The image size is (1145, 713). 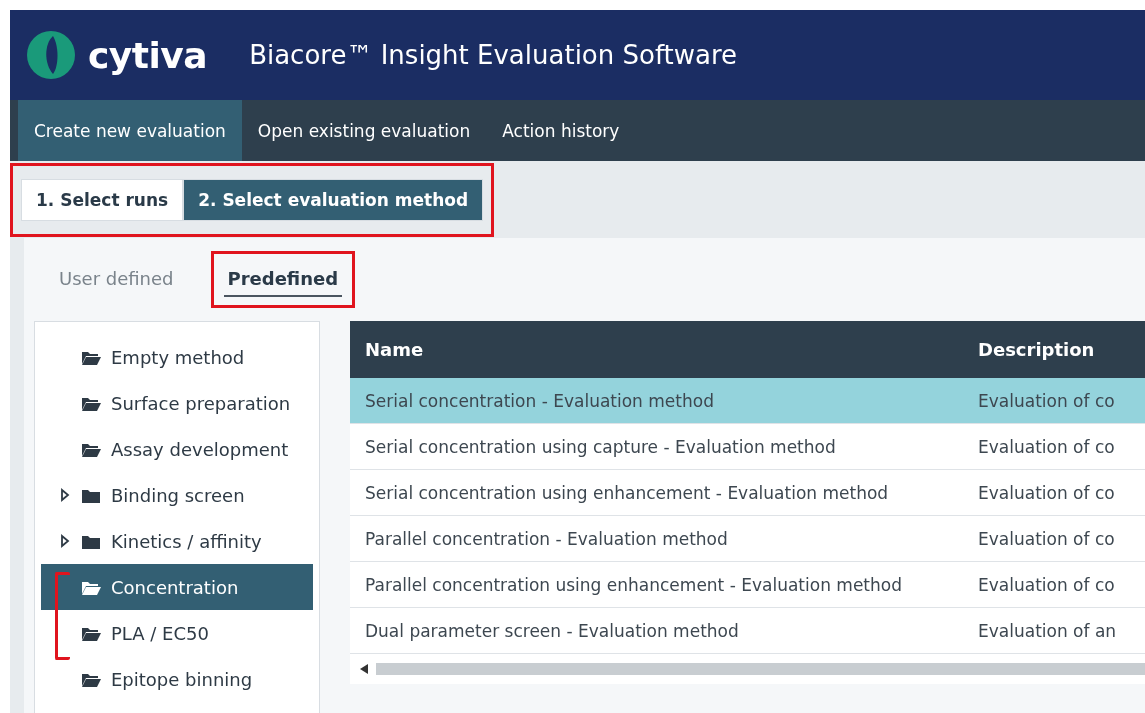 I want to click on column-header: Name, so click(x=394, y=349).